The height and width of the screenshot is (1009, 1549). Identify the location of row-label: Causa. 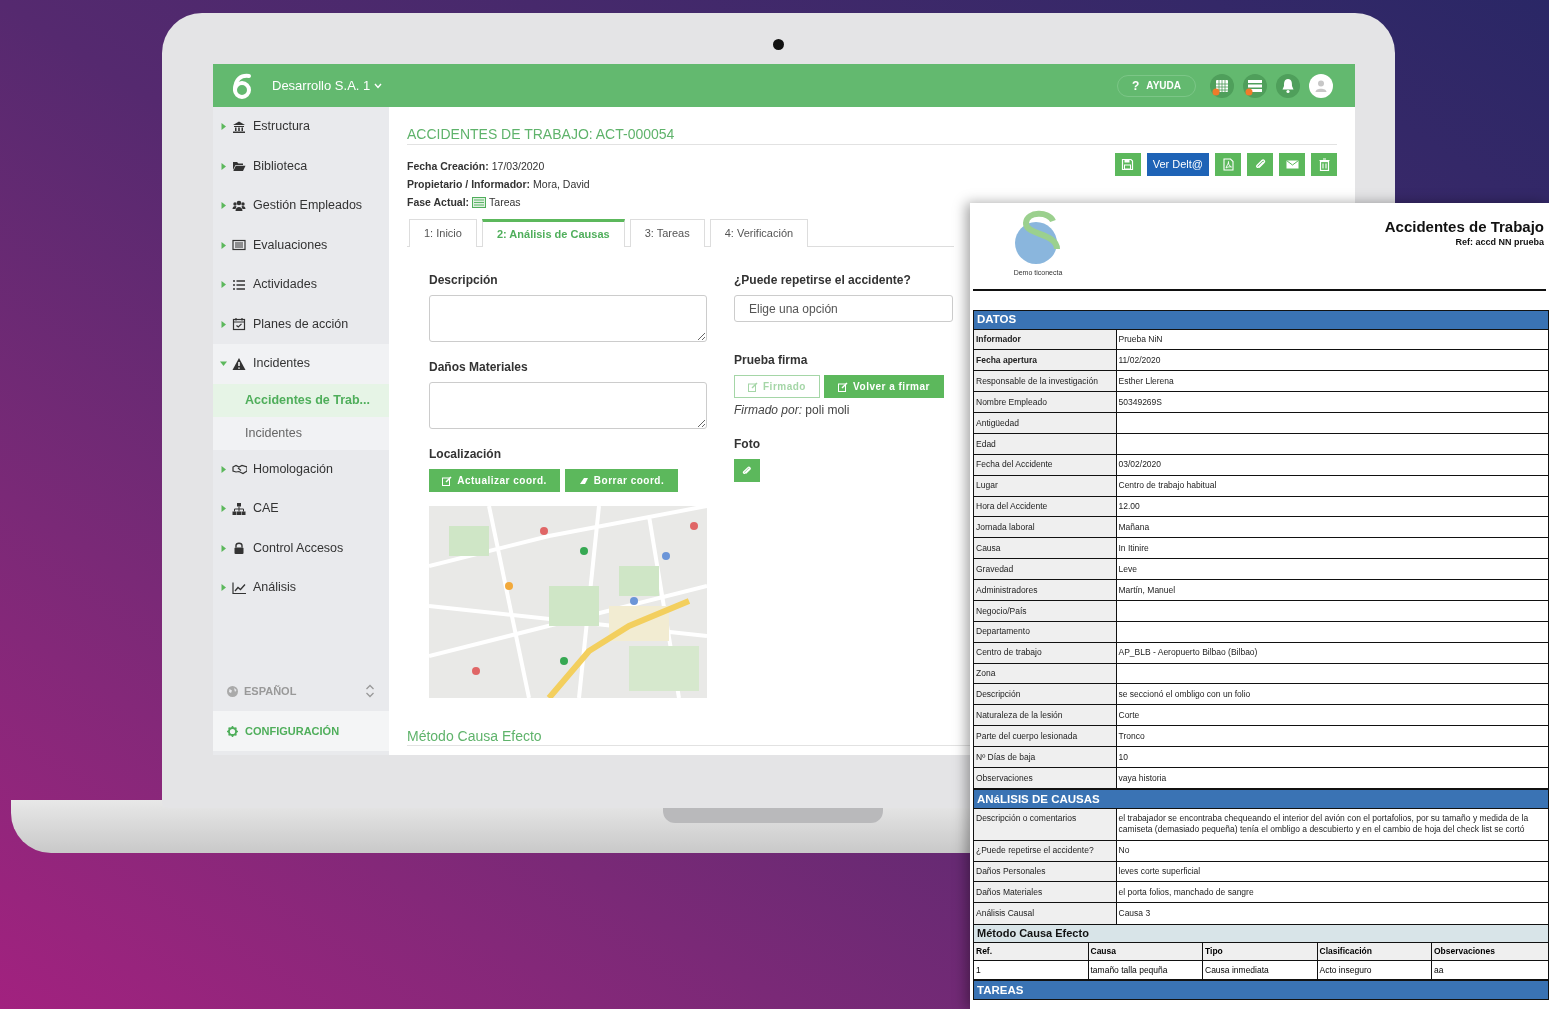
(1045, 548).